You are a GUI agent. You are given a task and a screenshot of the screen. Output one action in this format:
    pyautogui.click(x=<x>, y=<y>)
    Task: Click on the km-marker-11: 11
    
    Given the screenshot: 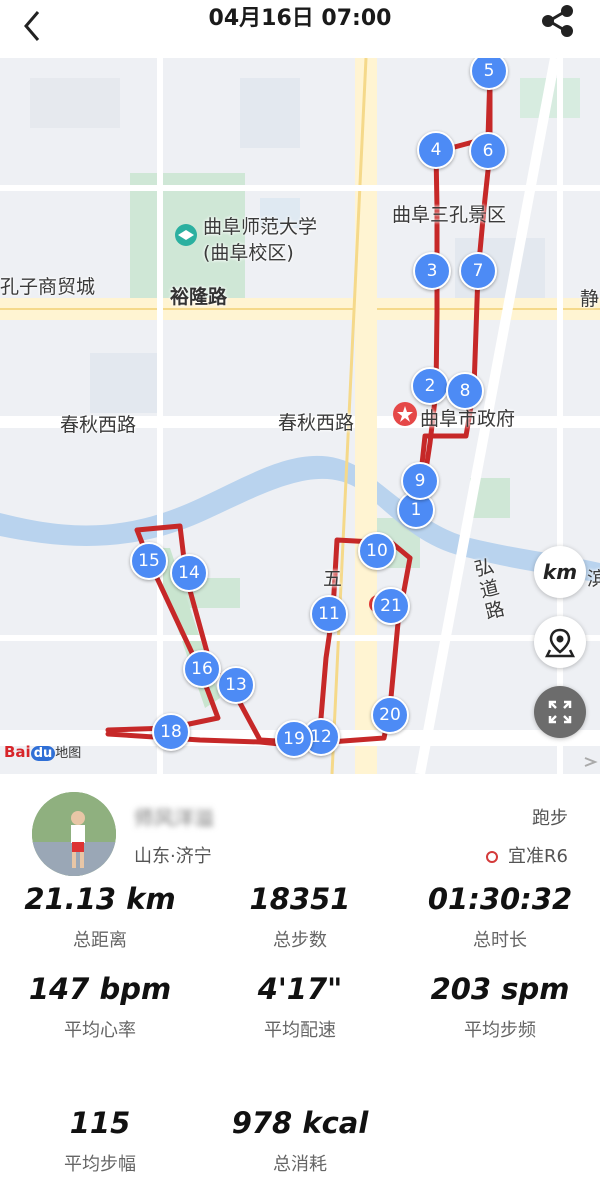 What is the action you would take?
    pyautogui.click(x=329, y=614)
    